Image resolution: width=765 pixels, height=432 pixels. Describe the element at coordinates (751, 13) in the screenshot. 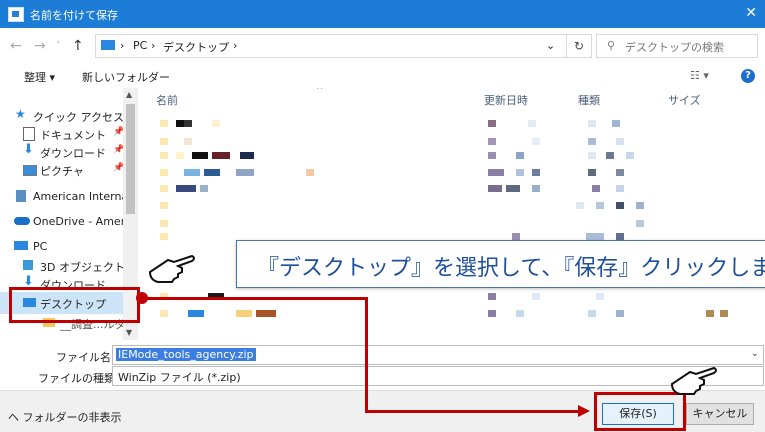

I see `close-icon: ✕` at that location.